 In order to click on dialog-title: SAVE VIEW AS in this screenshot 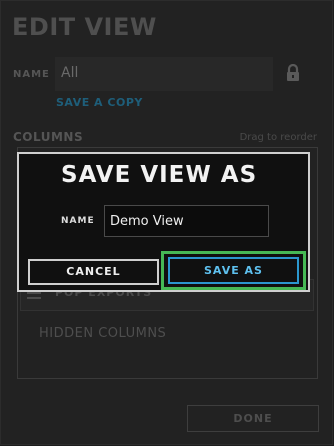, I will do `click(159, 175)`.